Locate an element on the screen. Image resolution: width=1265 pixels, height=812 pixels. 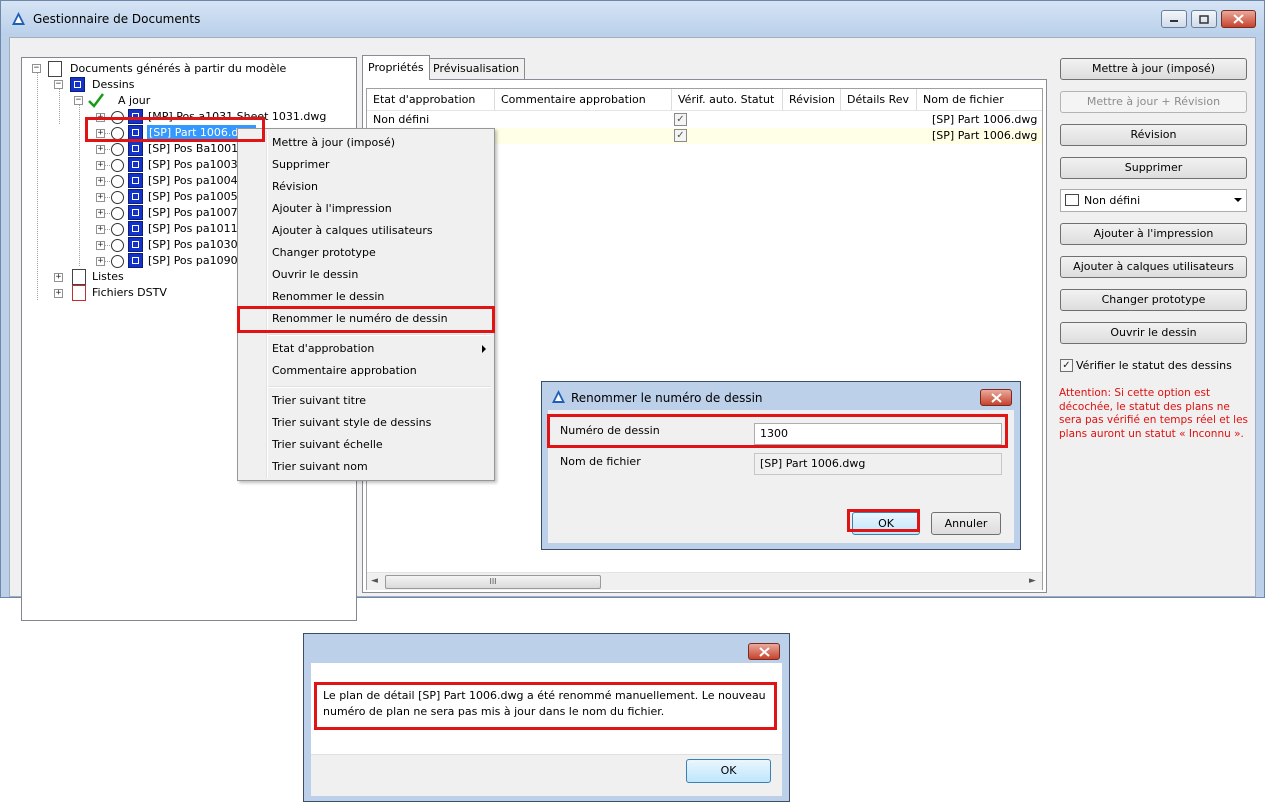
verify-status-checkbox: ✓ is located at coordinates (1066, 365).